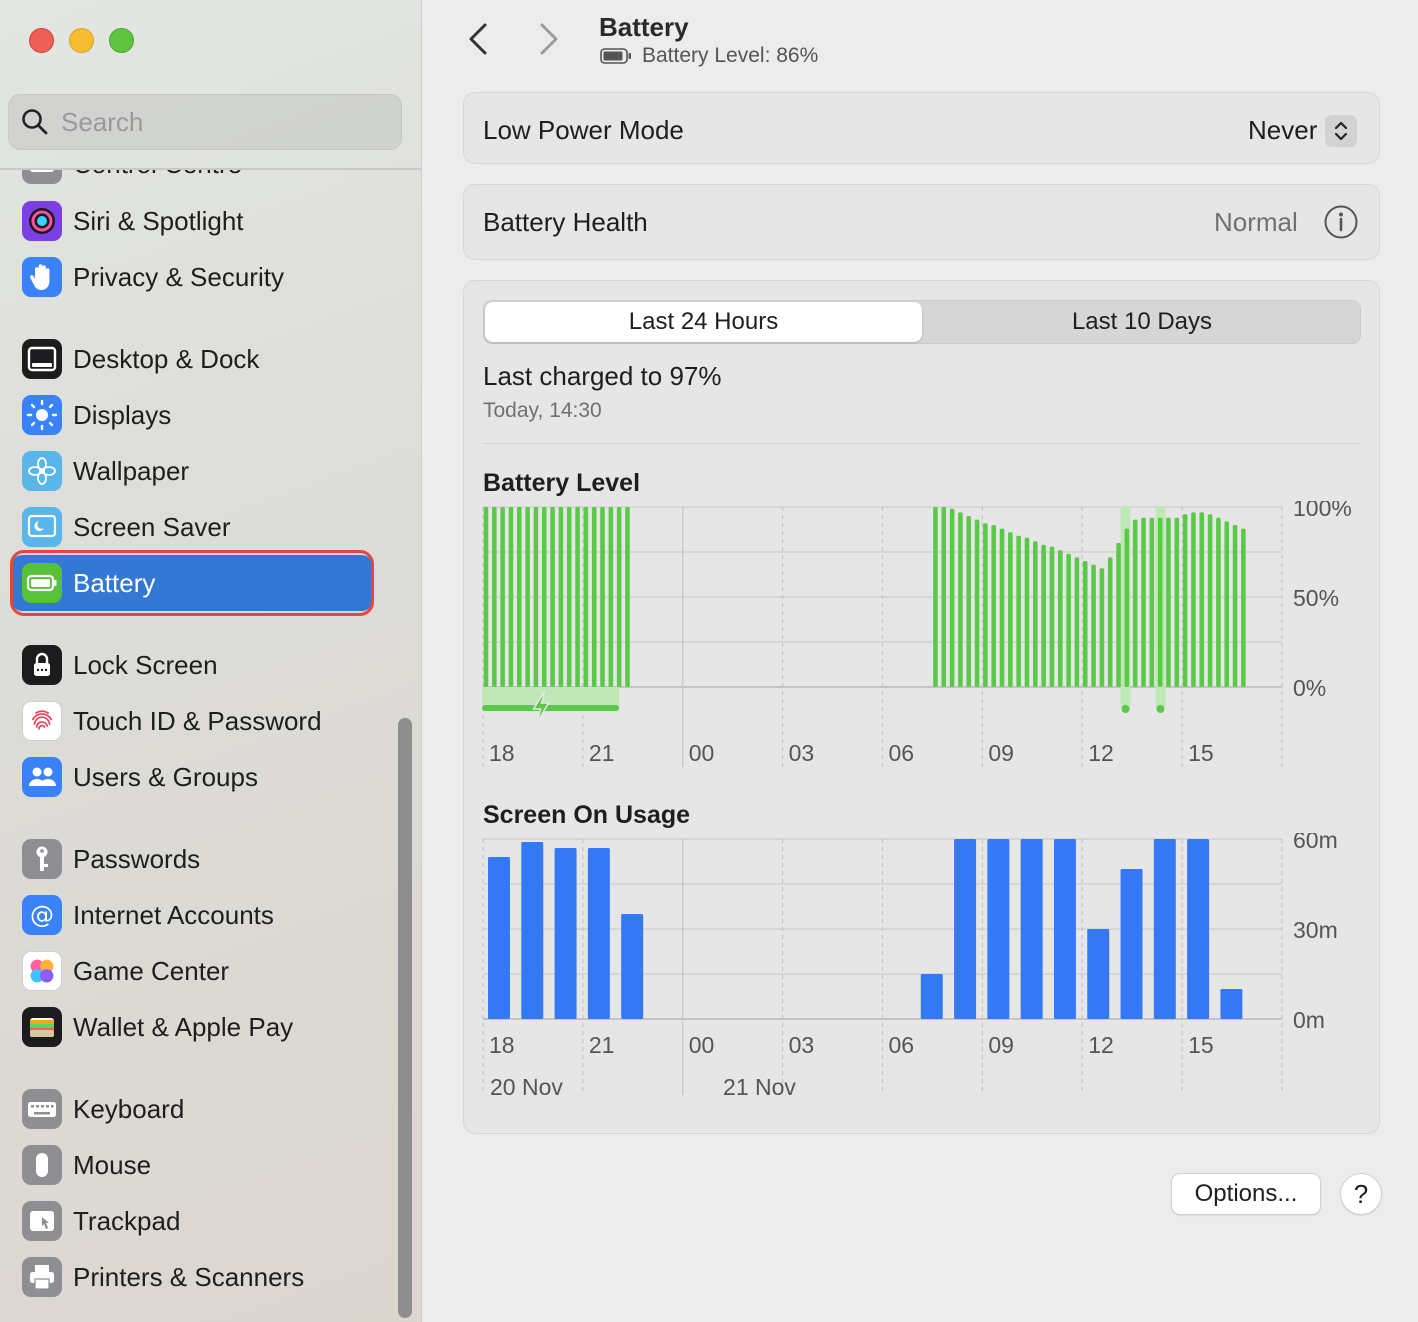 This screenshot has height=1322, width=1418. I want to click on x-tick-label: 15, so click(1201, 1045).